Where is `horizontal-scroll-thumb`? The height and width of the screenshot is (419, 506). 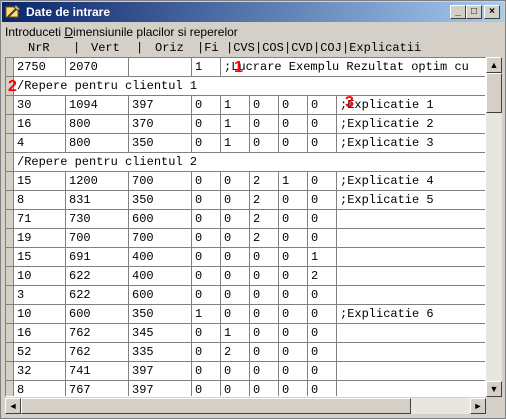 horizontal-scroll-thumb is located at coordinates (216, 406).